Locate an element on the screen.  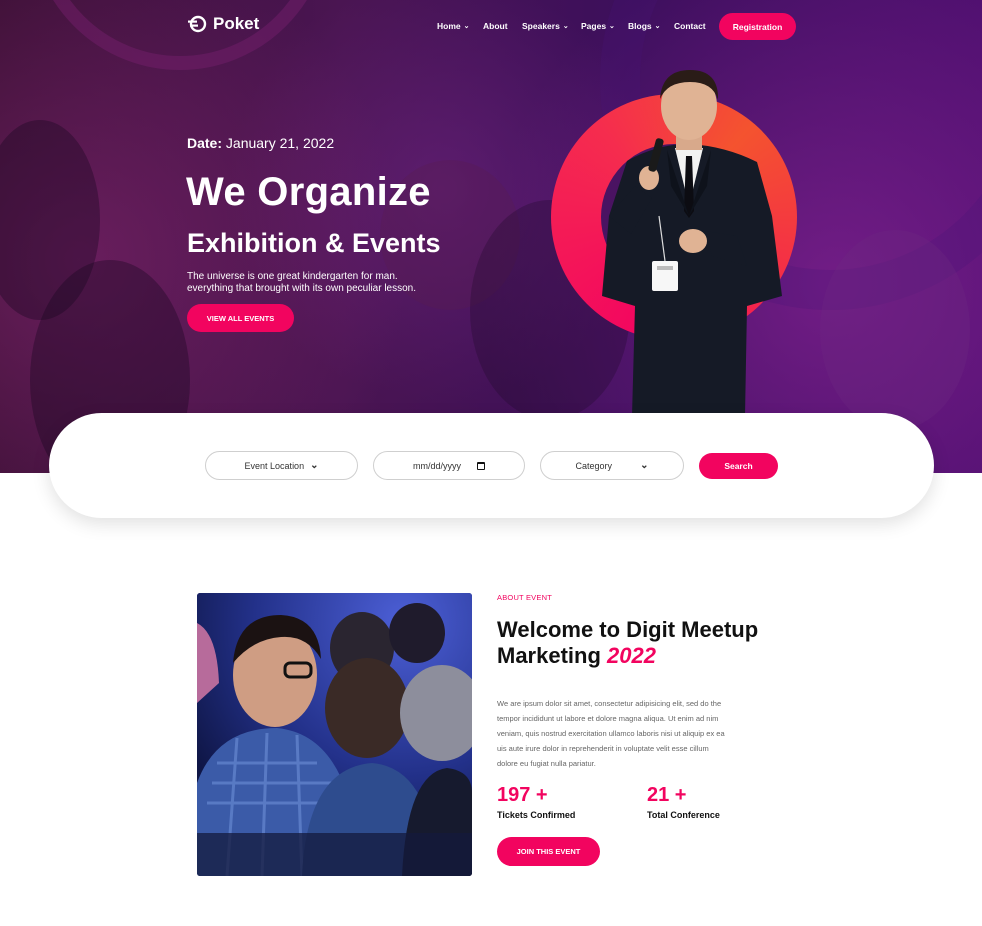
hero-date: Date: January 21, 2022 is located at coordinates (260, 143).